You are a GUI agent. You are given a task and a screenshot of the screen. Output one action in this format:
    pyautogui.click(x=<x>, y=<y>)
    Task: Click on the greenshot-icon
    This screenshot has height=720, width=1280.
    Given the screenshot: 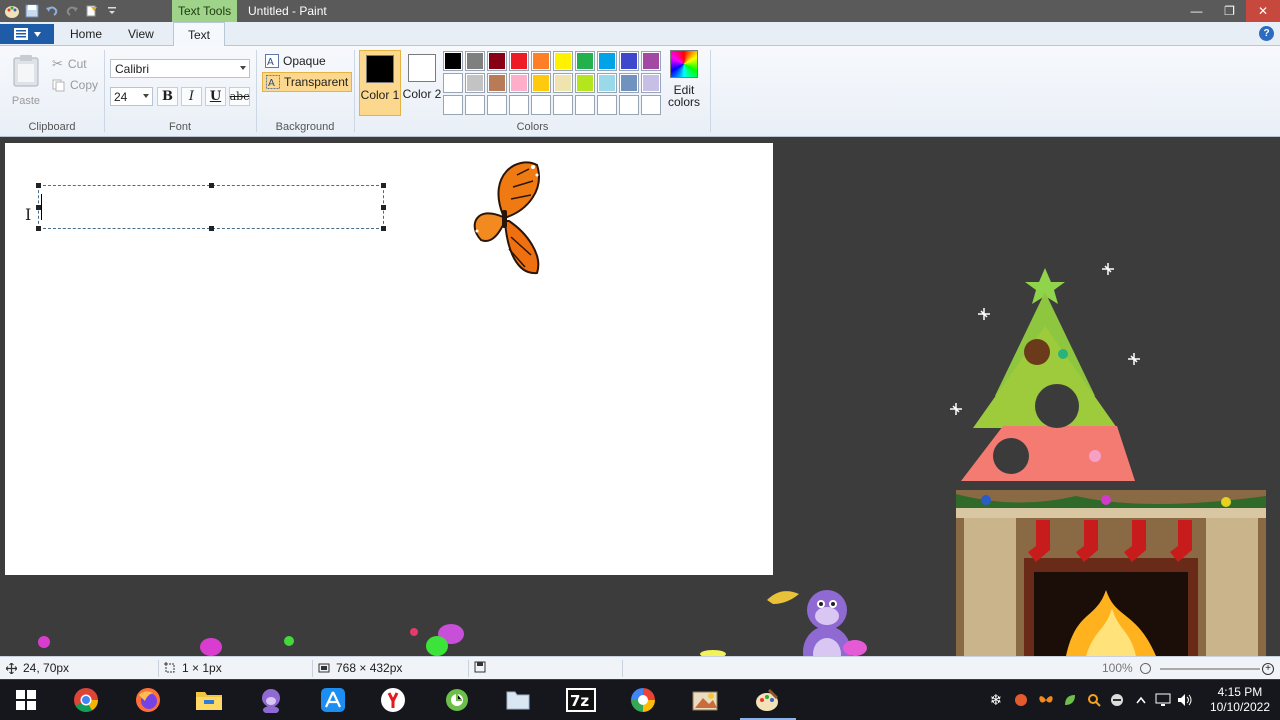 What is the action you would take?
    pyautogui.click(x=457, y=700)
    